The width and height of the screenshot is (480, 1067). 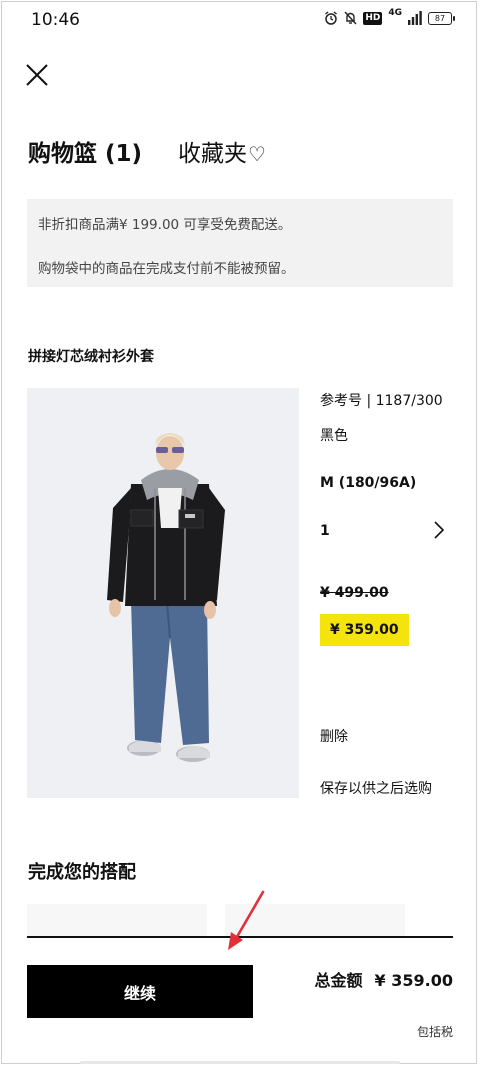 I want to click on reference-number: 参考号 | 1187/300, so click(x=381, y=401).